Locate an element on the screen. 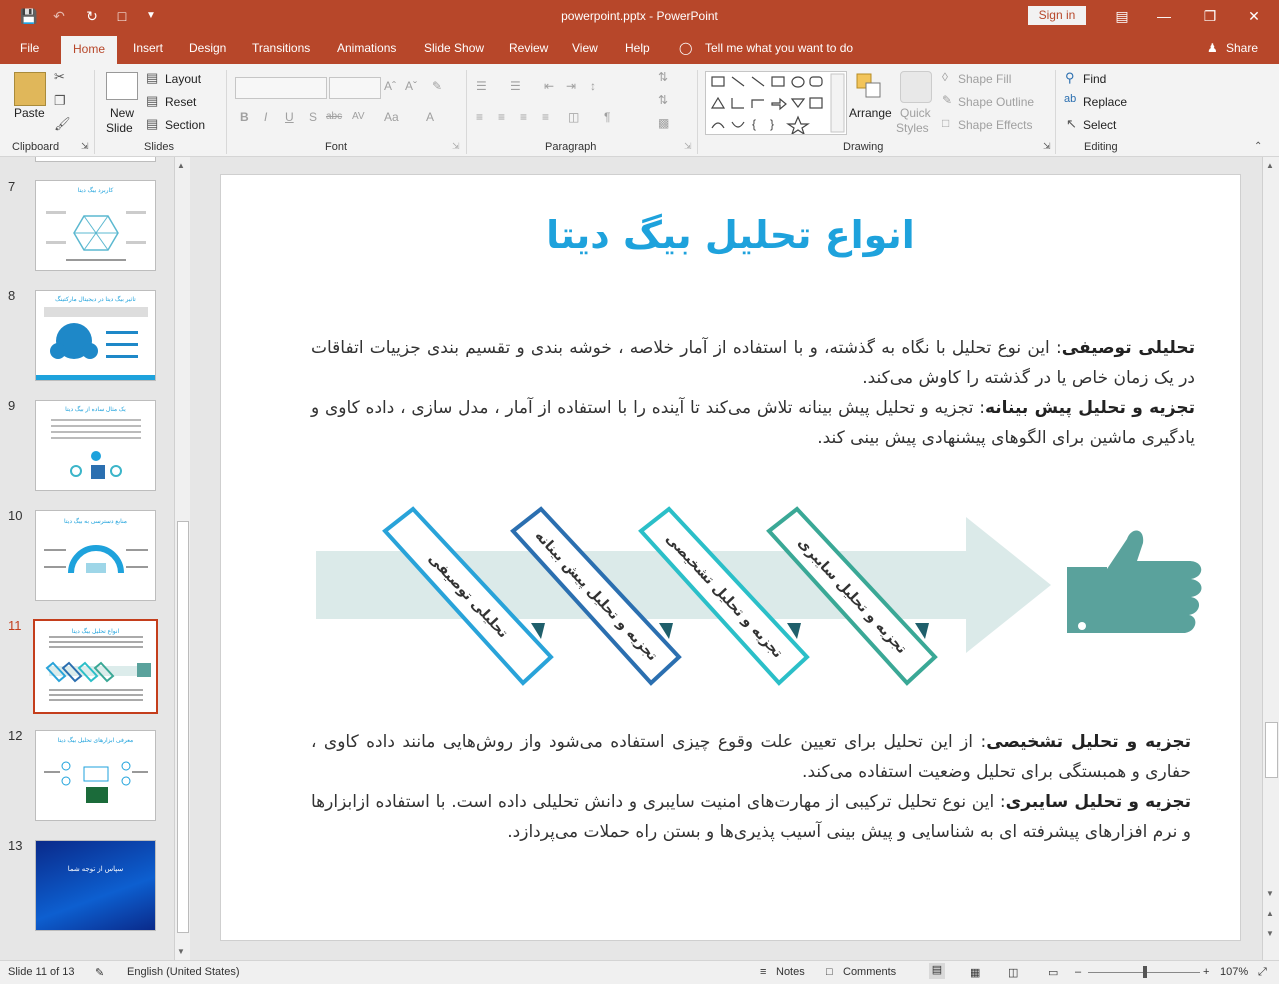  thumbnail-slide-8: تاثیر بیگ دیتا در دیجیتال مارکتینگ is located at coordinates (95, 335).